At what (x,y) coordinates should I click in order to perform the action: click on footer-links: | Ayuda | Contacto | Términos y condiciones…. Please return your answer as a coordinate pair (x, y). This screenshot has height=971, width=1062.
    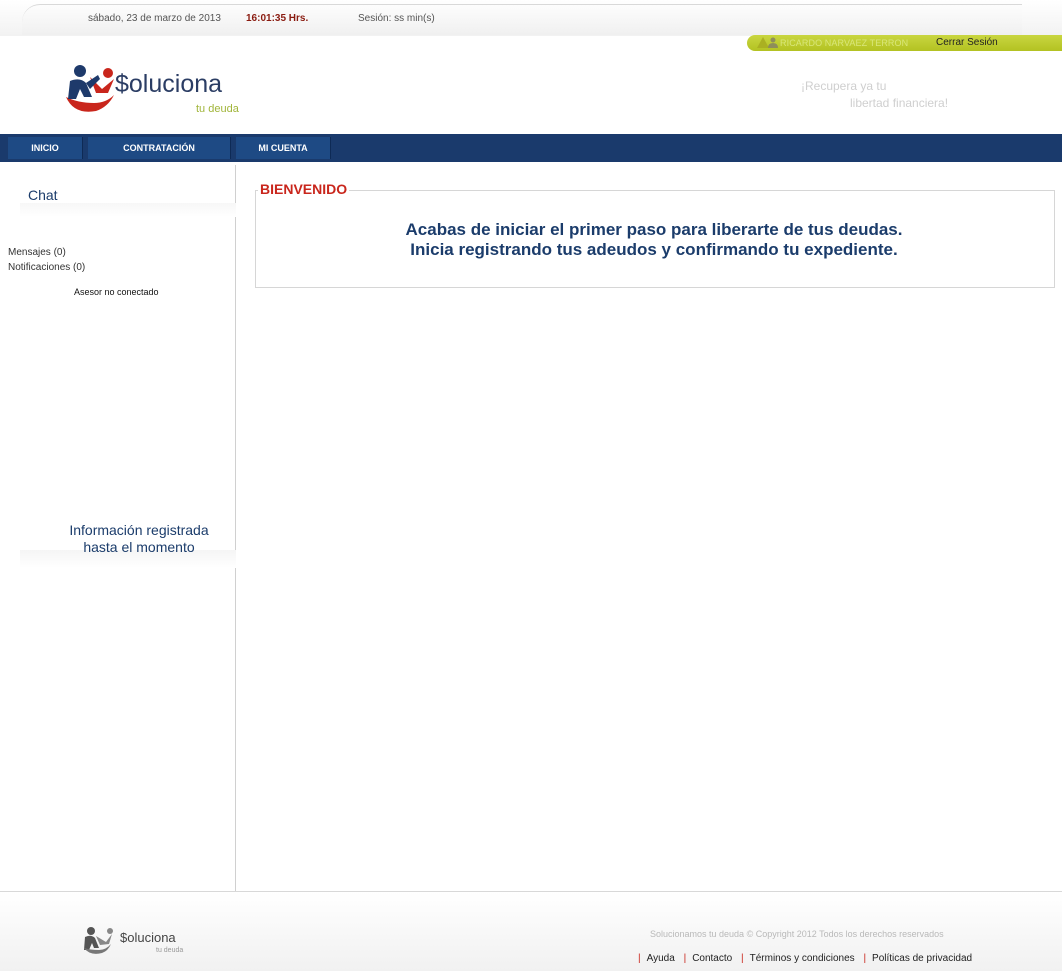
    Looking at the image, I should click on (802, 958).